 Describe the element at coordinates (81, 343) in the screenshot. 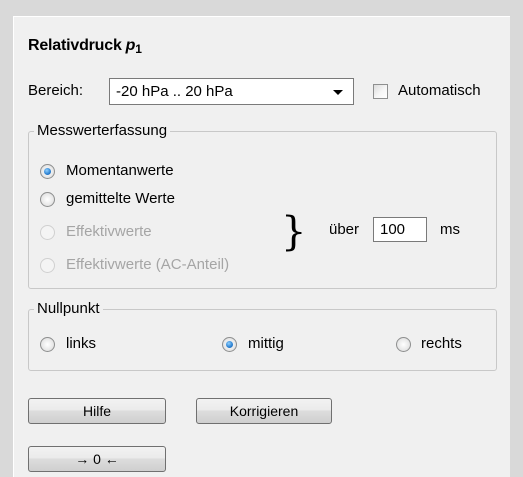

I see `option-links-label: links` at that location.